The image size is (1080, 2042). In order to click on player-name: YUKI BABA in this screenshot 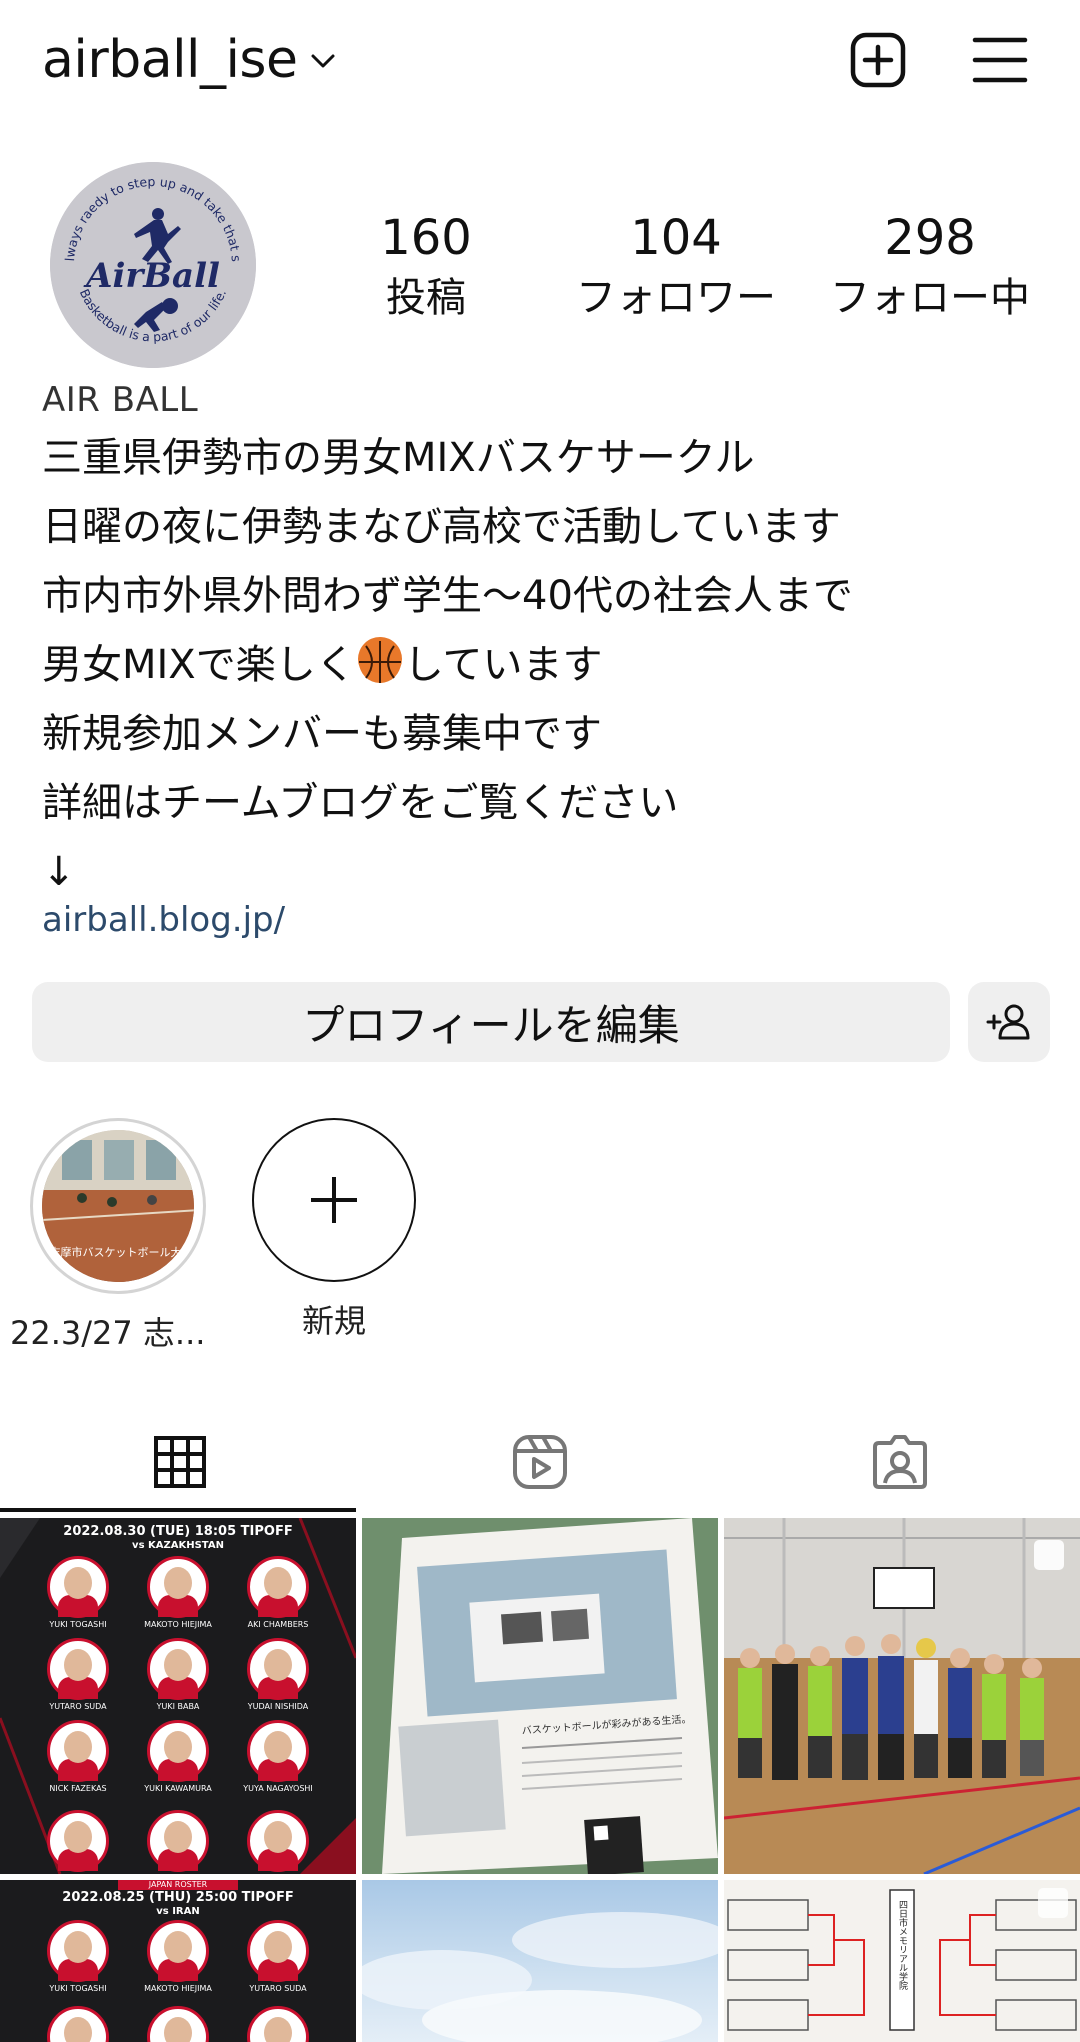, I will do `click(178, 1706)`.